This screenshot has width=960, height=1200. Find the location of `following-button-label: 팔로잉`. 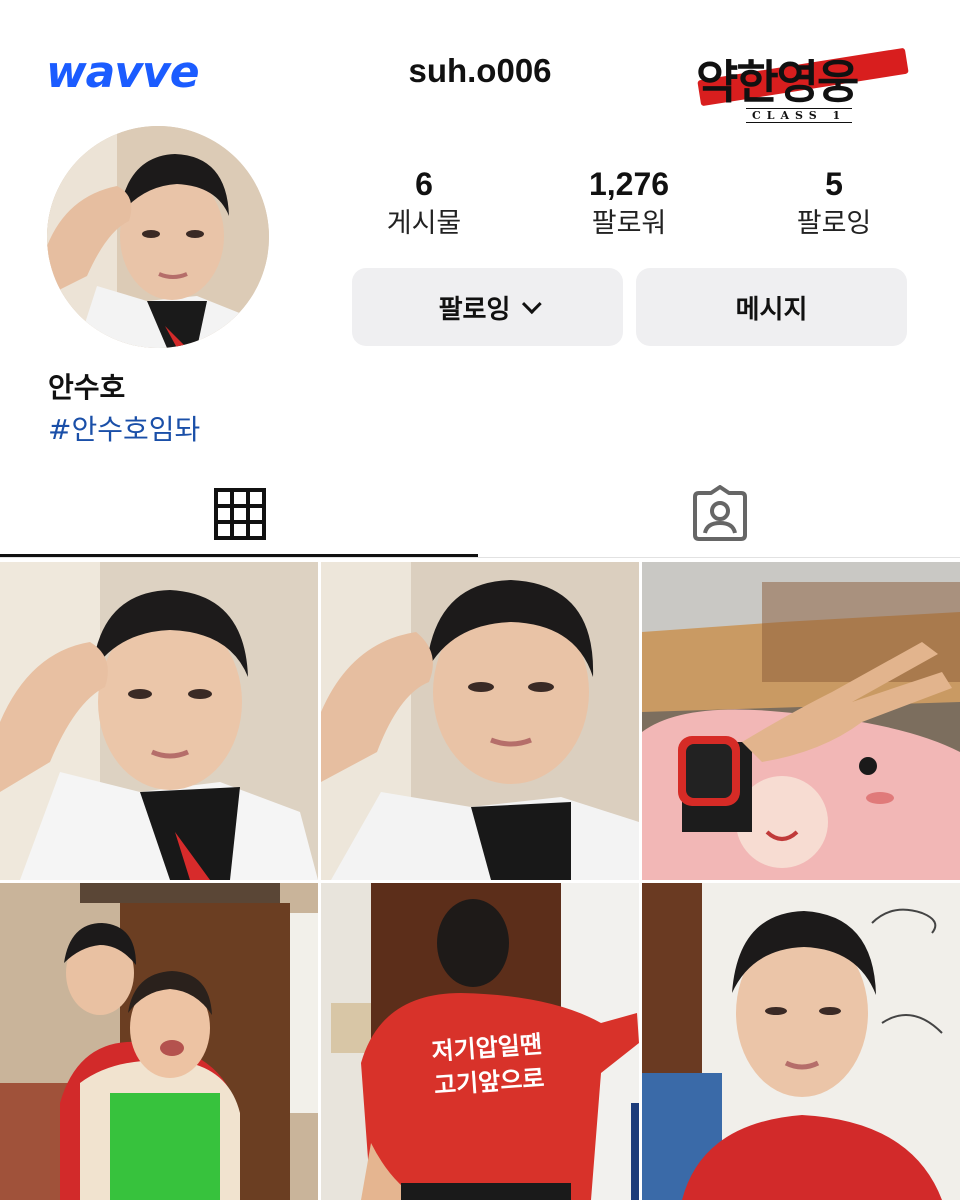

following-button-label: 팔로잉 is located at coordinates (474, 309).